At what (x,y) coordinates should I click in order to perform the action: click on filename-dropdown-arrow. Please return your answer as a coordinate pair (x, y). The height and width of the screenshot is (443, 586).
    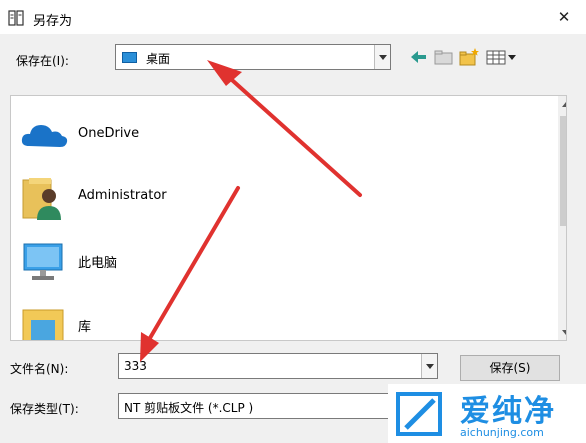
    Looking at the image, I should click on (429, 366).